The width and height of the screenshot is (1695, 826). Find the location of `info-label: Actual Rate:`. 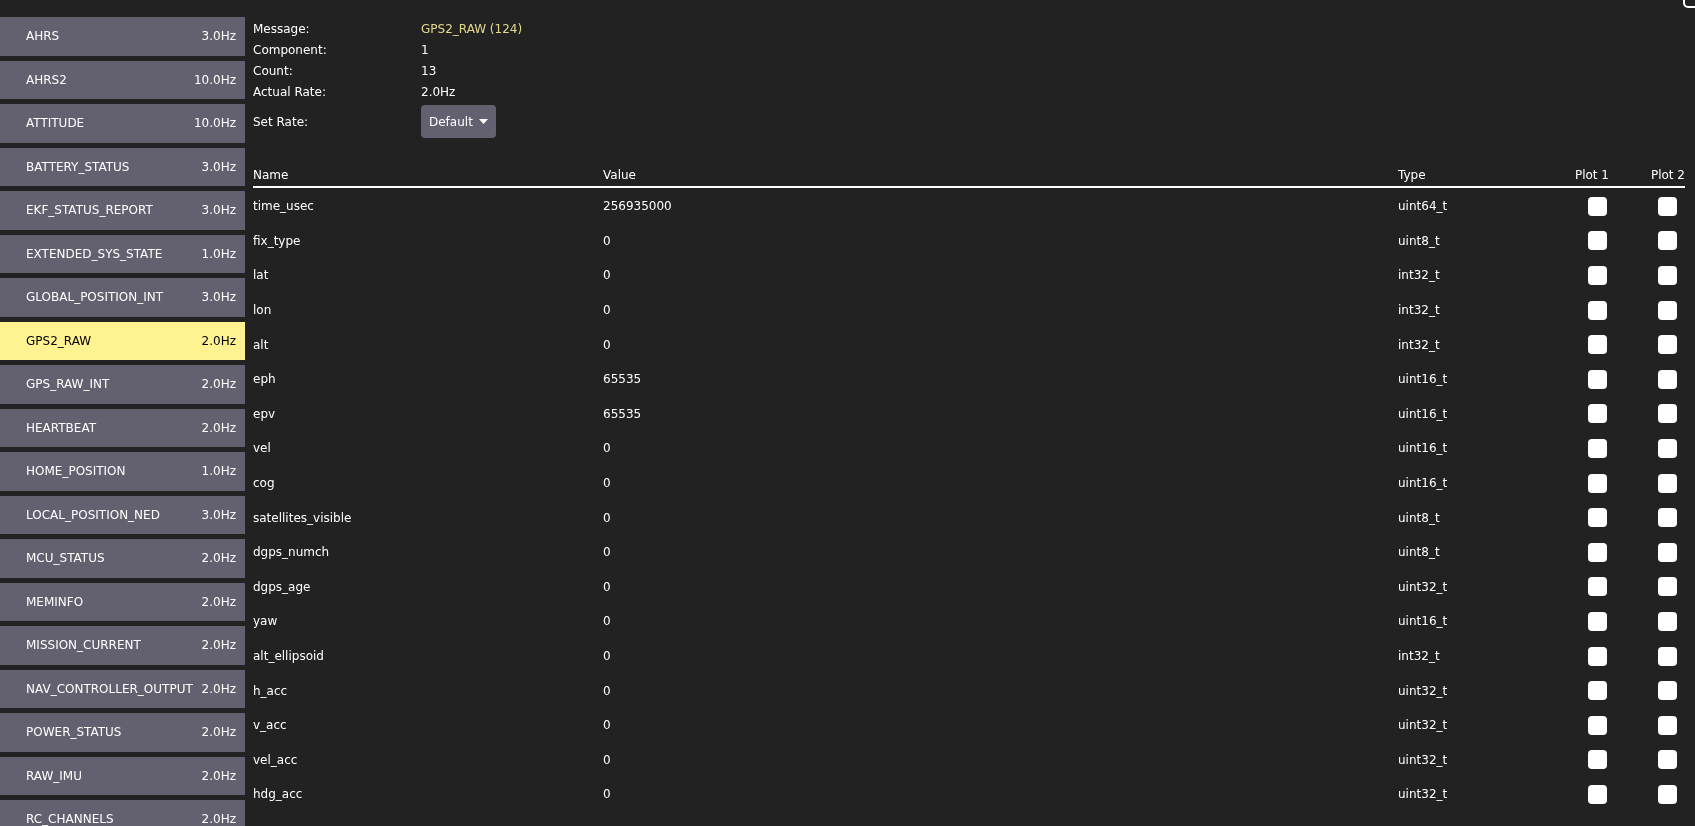

info-label: Actual Rate: is located at coordinates (290, 92).